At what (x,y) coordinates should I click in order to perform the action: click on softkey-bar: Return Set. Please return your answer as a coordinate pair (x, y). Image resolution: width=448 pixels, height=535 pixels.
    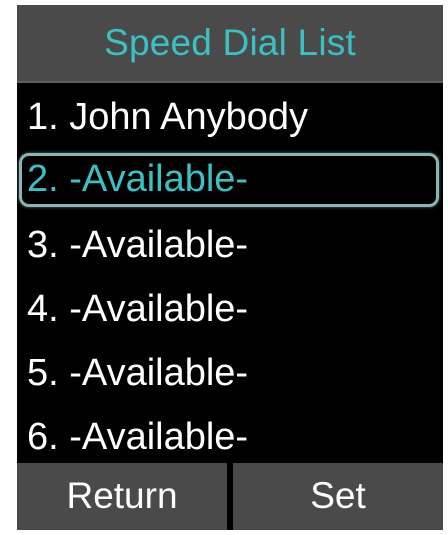
    Looking at the image, I should click on (230, 496).